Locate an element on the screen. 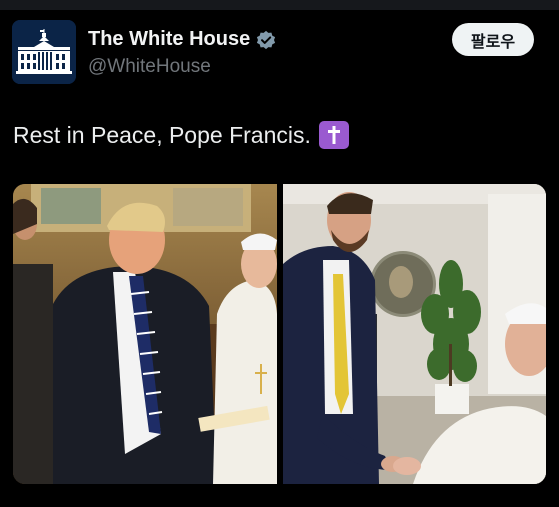 This screenshot has width=559, height=507. display-name: The White House is located at coordinates (169, 39).